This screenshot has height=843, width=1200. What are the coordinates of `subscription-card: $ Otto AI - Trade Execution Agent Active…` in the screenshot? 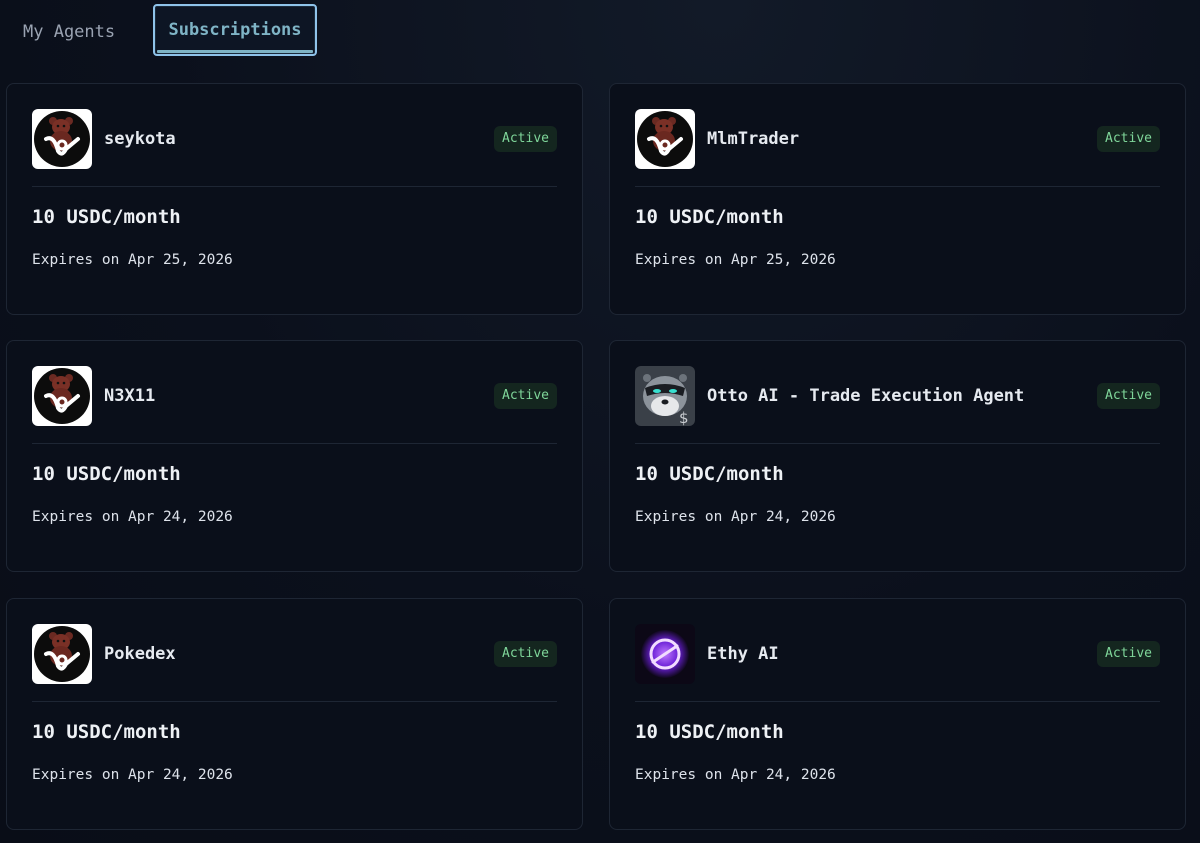 It's located at (897, 456).